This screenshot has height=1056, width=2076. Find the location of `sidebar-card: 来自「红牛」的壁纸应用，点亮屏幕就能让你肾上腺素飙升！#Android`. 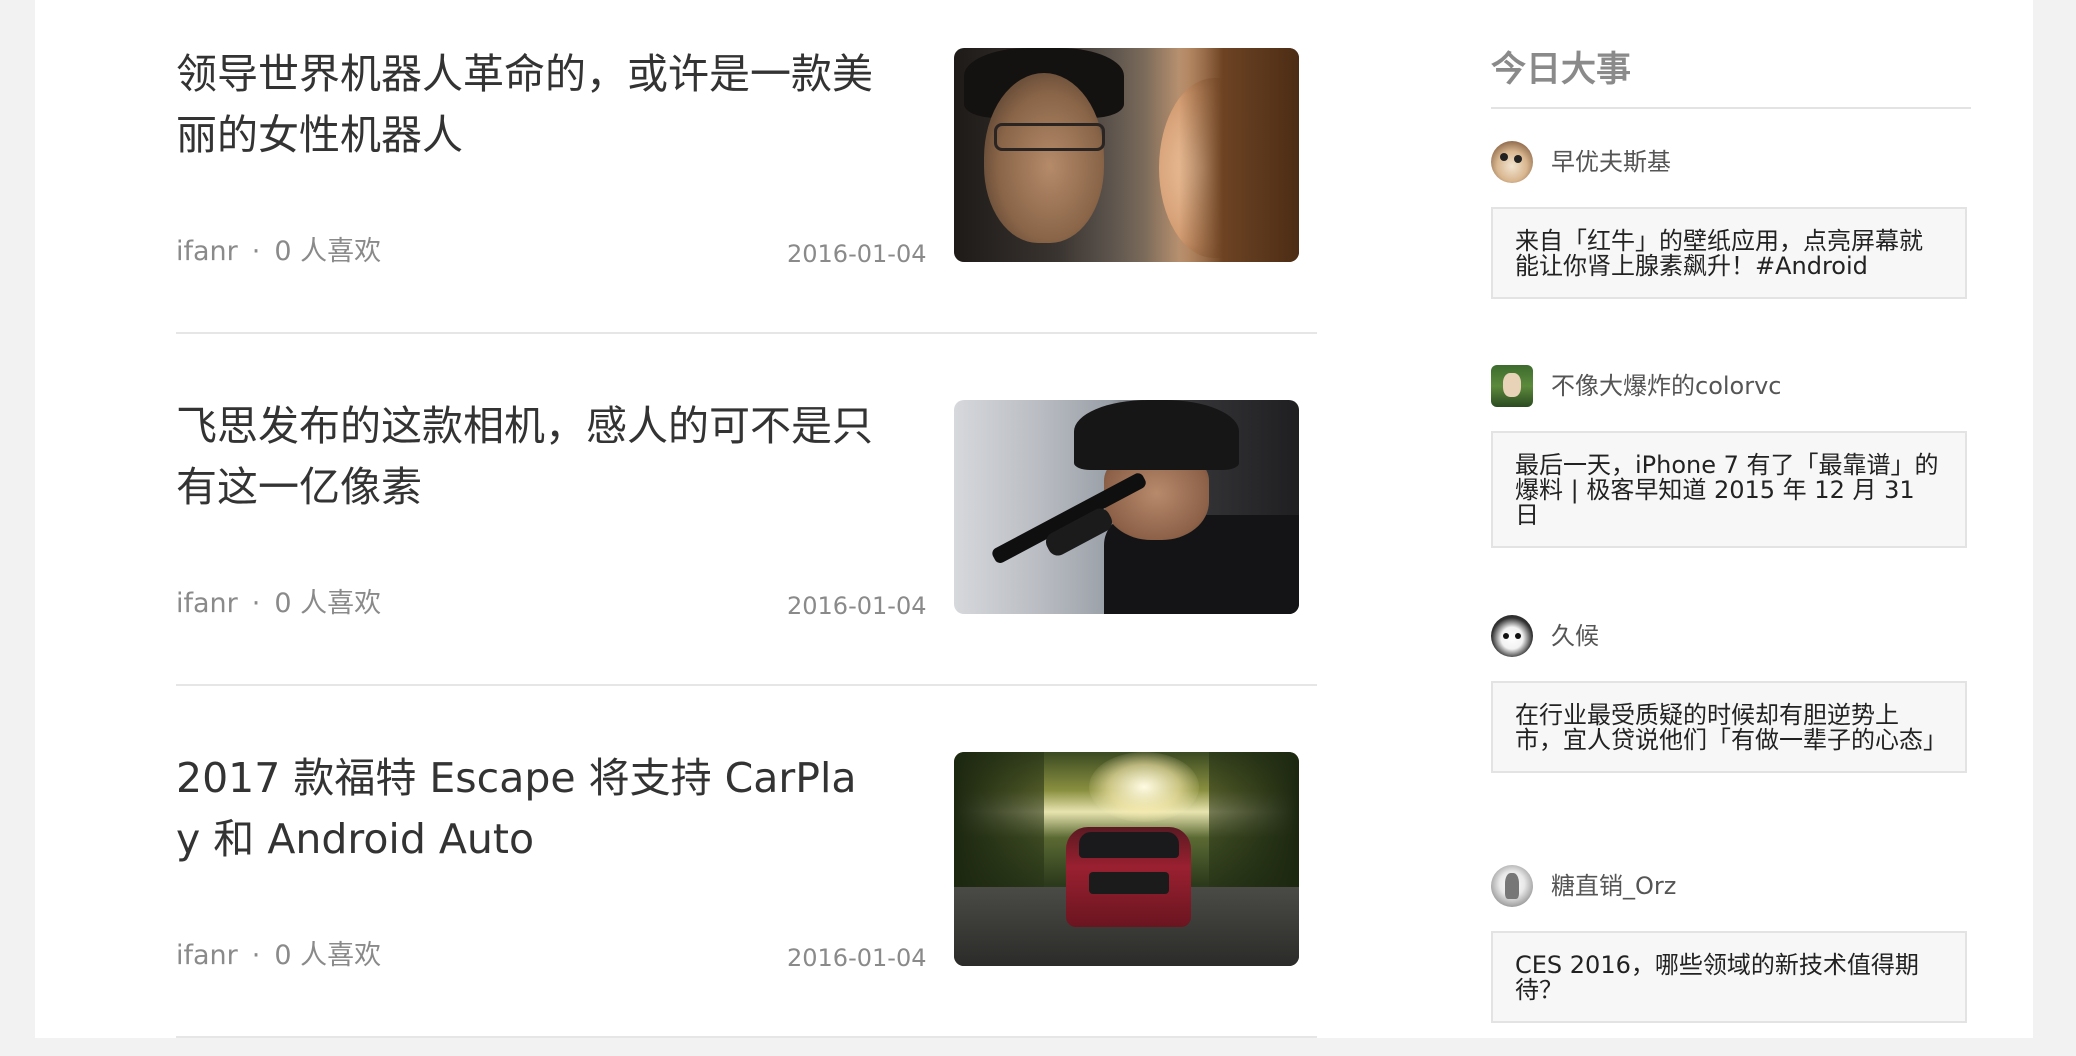

sidebar-card: 来自「红牛」的壁纸应用，点亮屏幕就能让你肾上腺素飙升！#Android is located at coordinates (1729, 253).